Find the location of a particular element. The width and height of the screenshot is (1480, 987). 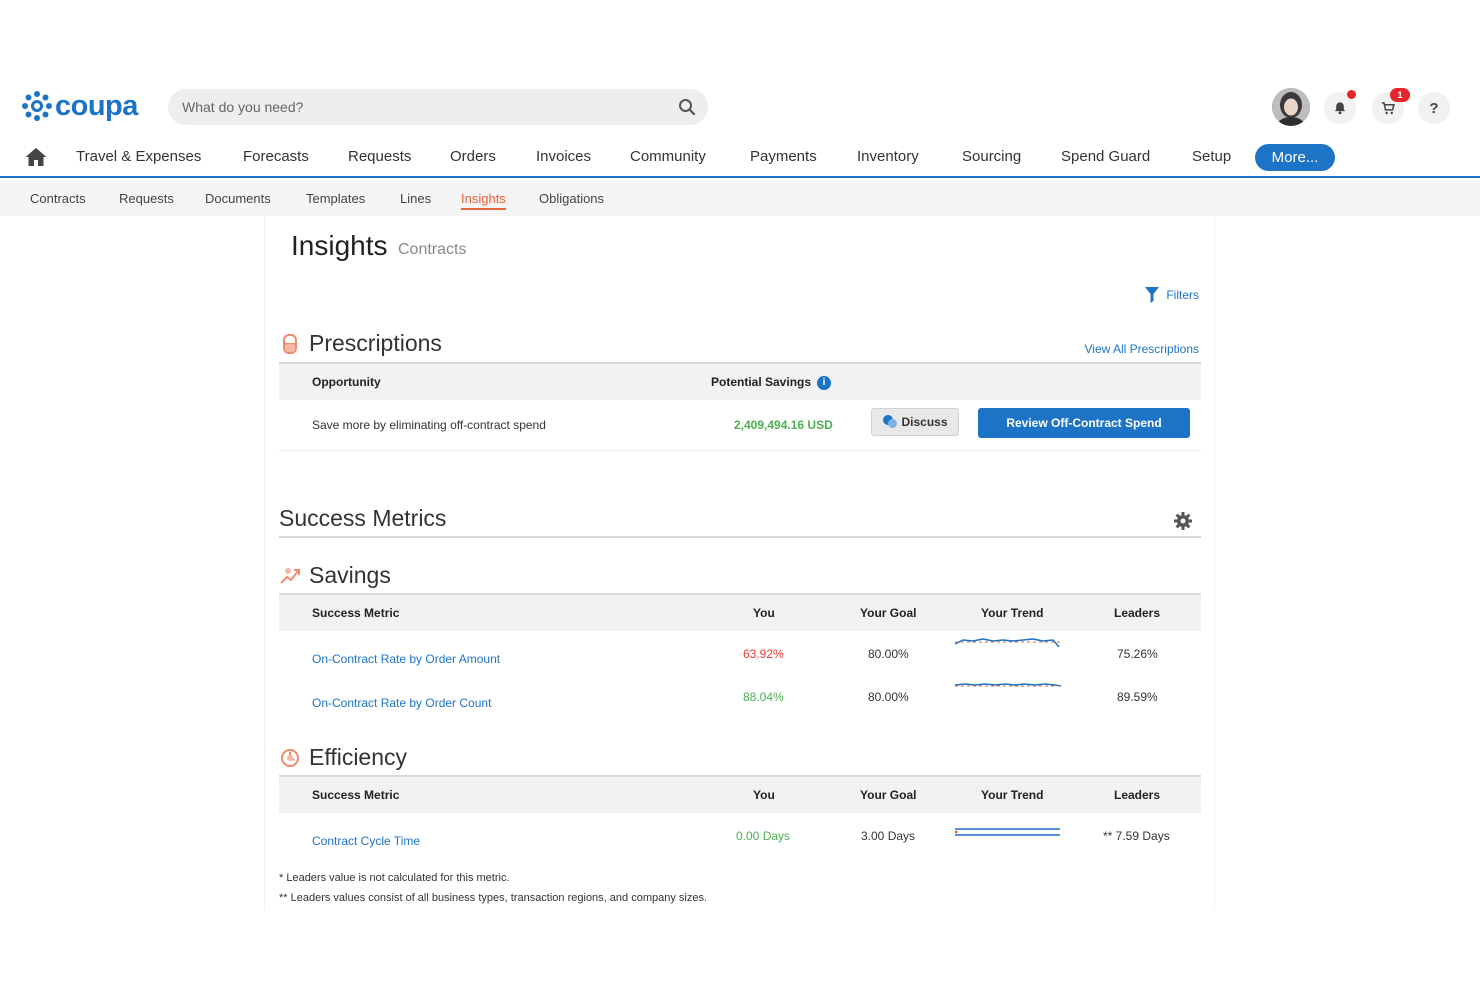

metric-on-contract-amount-you: 63.92% is located at coordinates (763, 654).